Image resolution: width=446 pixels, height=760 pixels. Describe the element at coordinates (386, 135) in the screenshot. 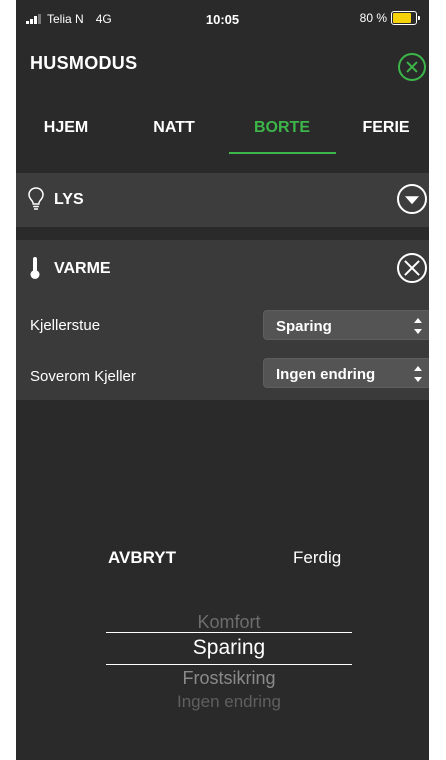

I see `tab-ferie: FERIE` at that location.